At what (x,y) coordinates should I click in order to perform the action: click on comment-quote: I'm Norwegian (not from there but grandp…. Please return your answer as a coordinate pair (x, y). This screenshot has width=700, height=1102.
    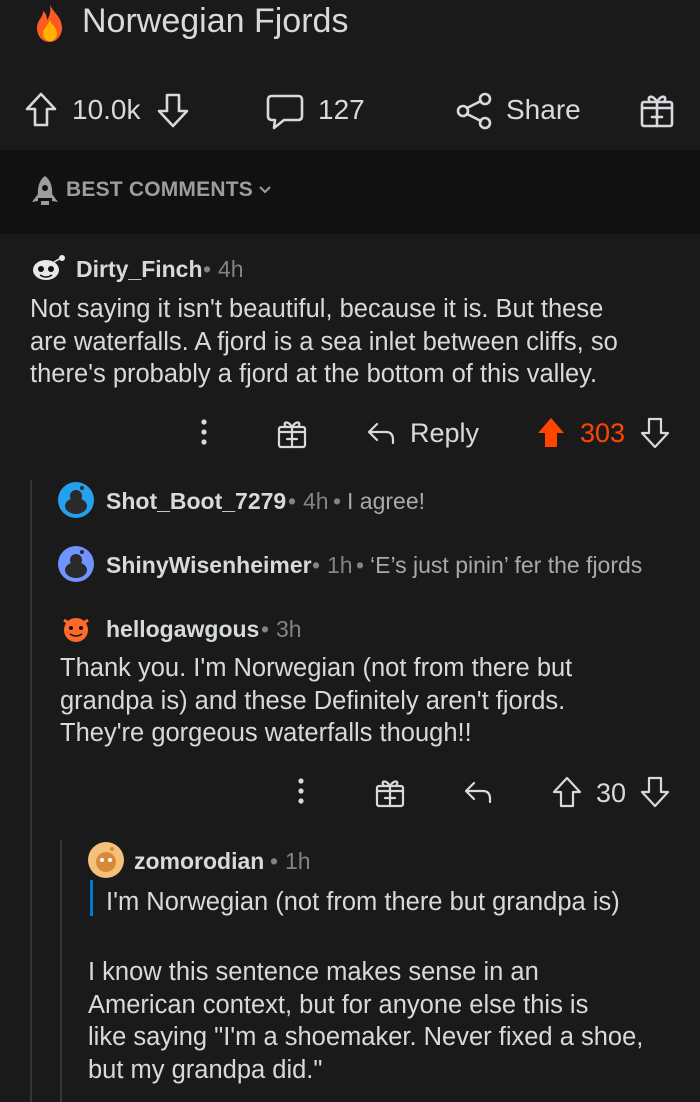
    Looking at the image, I should click on (363, 902).